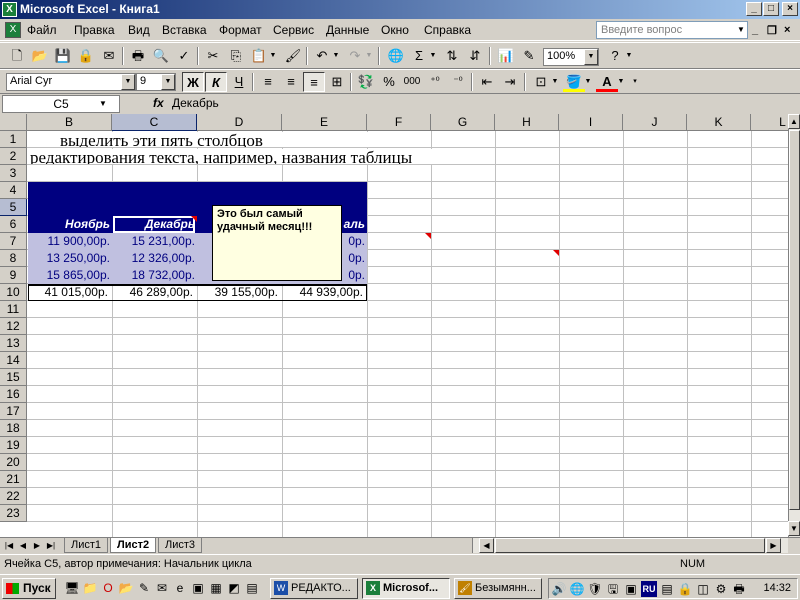  What do you see at coordinates (595, 589) in the screenshot?
I see `antivirus-icon: 🛡` at bounding box center [595, 589].